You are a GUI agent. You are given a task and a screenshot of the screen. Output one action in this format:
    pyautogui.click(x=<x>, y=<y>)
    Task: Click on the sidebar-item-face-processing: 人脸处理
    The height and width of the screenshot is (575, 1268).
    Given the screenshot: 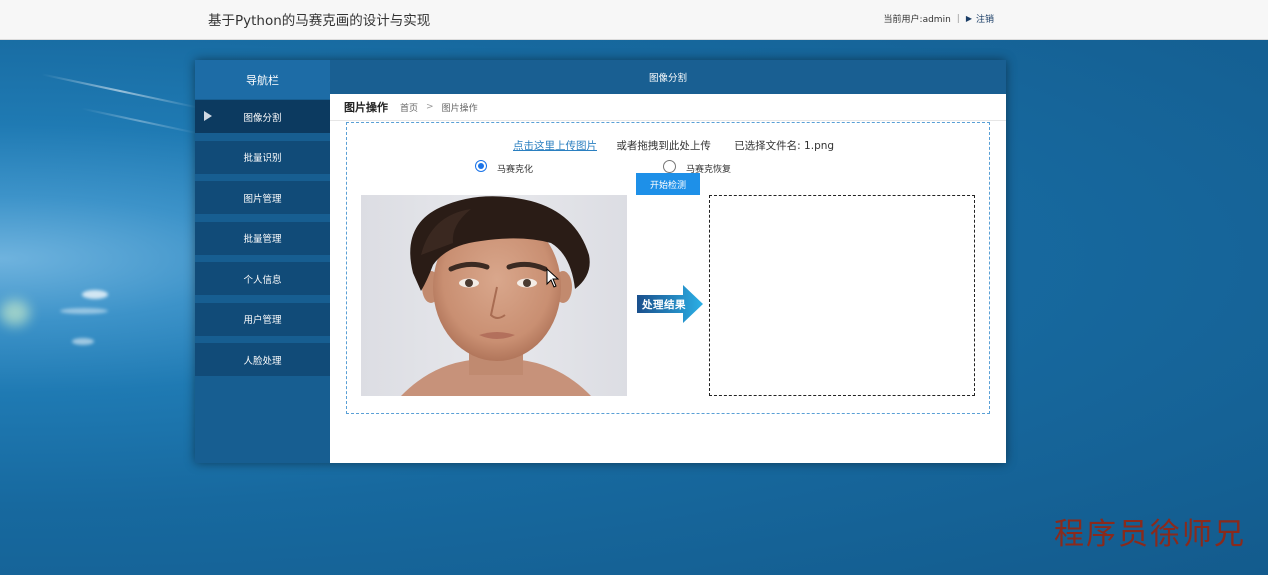 What is the action you would take?
    pyautogui.click(x=262, y=359)
    